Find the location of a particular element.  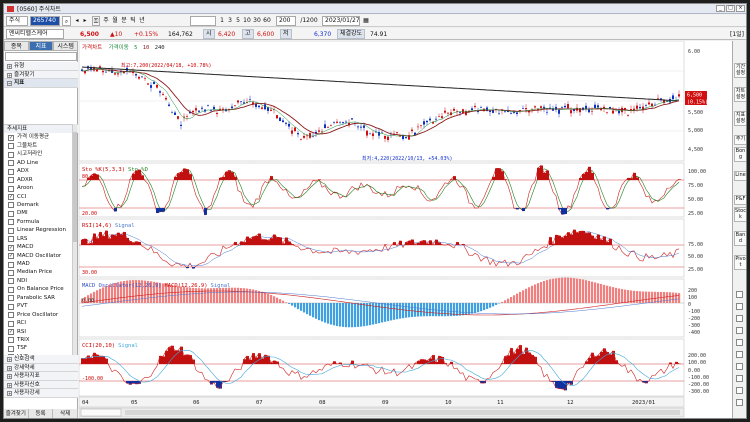

search-icon: ⌕ is located at coordinates (66, 21).